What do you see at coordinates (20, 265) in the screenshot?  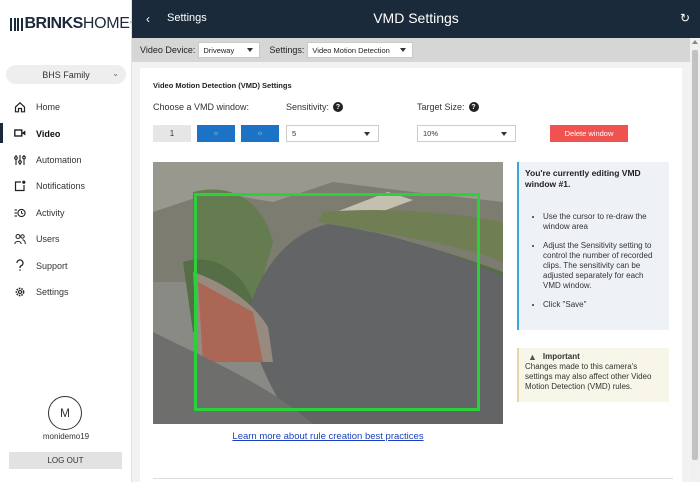 I see `support-hook-icon` at bounding box center [20, 265].